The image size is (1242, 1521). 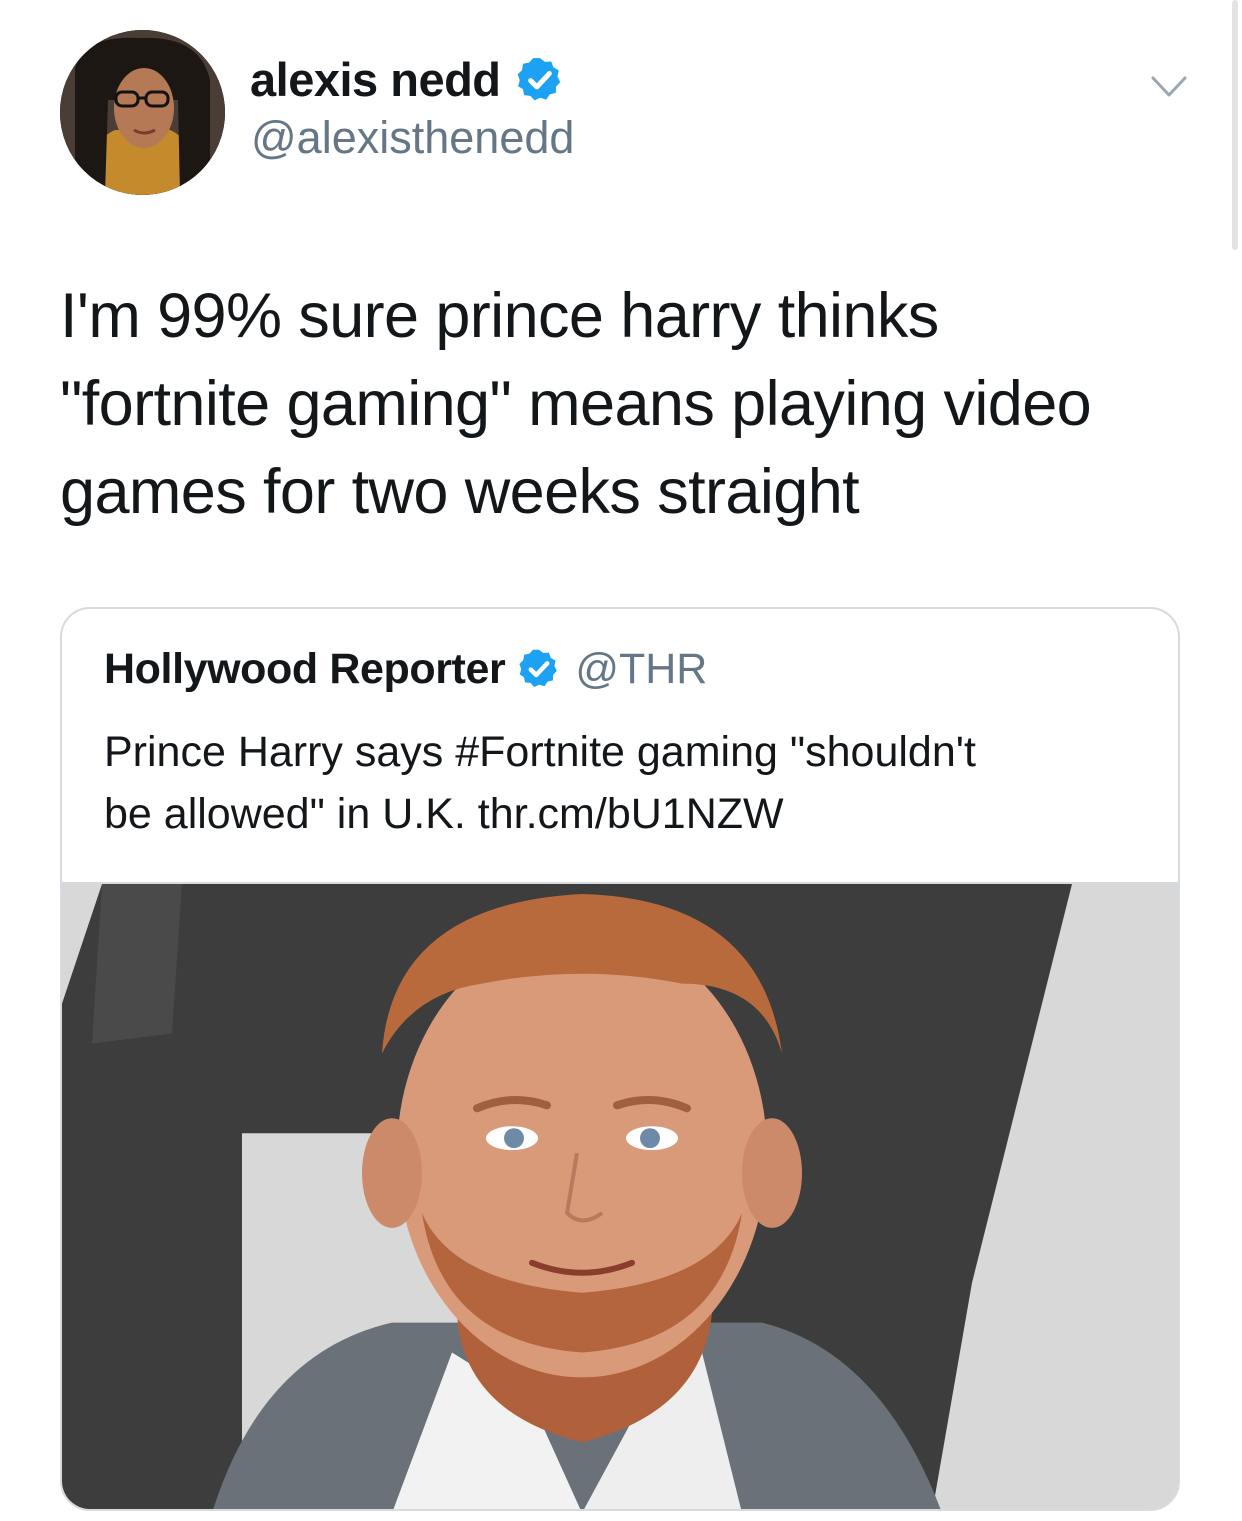 What do you see at coordinates (641, 669) in the screenshot?
I see `quoted-author-handle: @THR` at bounding box center [641, 669].